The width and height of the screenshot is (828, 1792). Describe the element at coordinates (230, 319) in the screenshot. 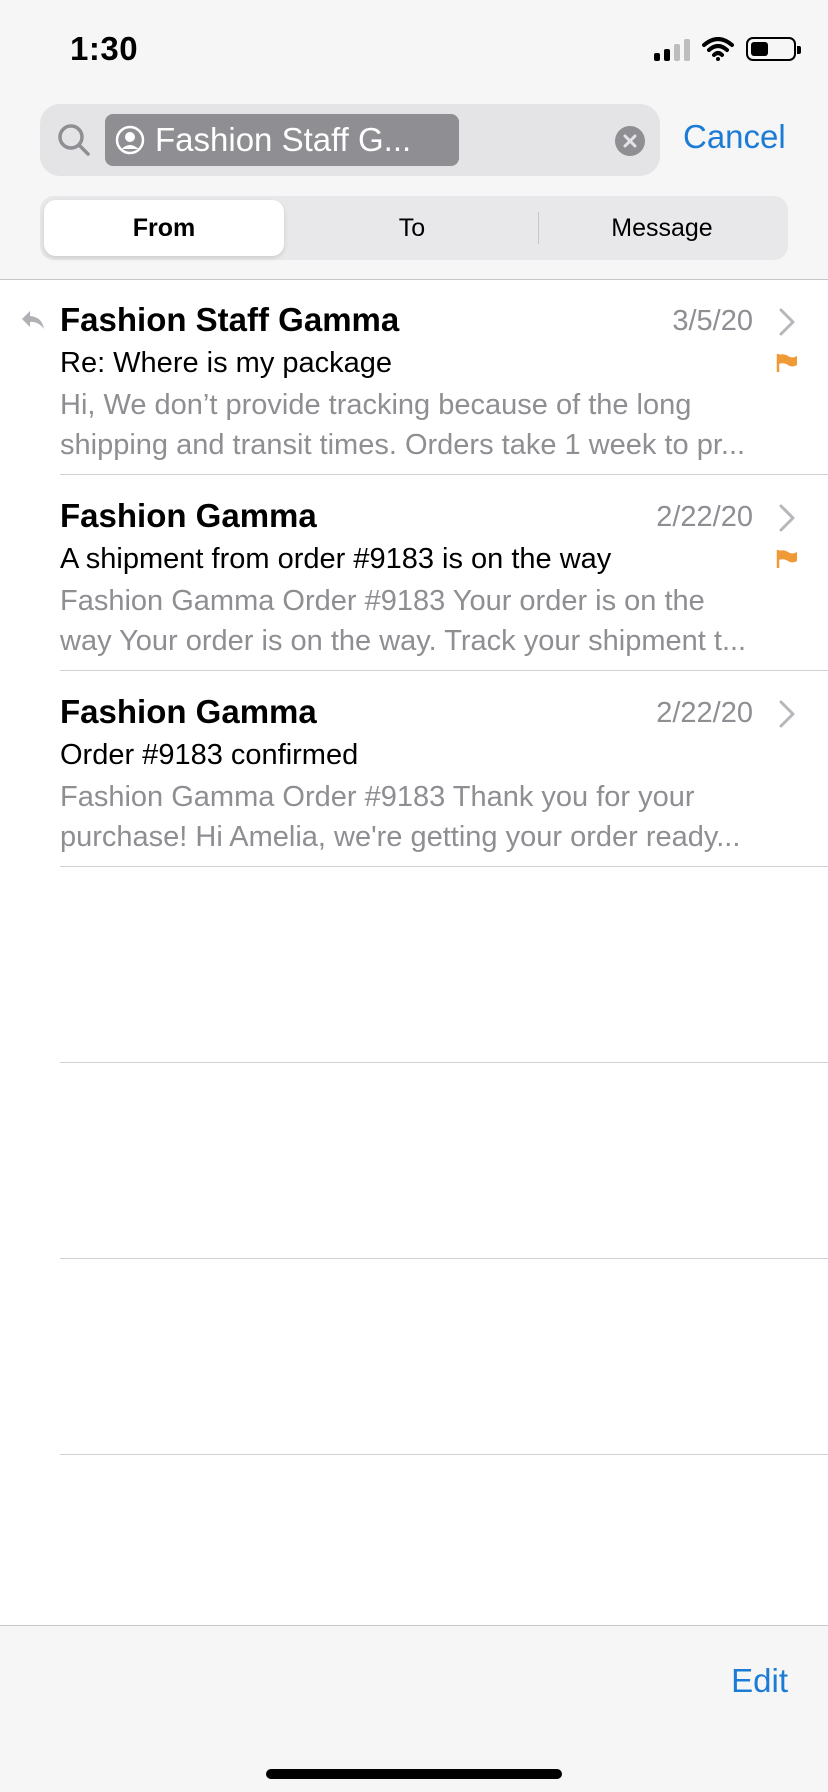

I see `message-sender: Fashion Staff Gamma` at that location.